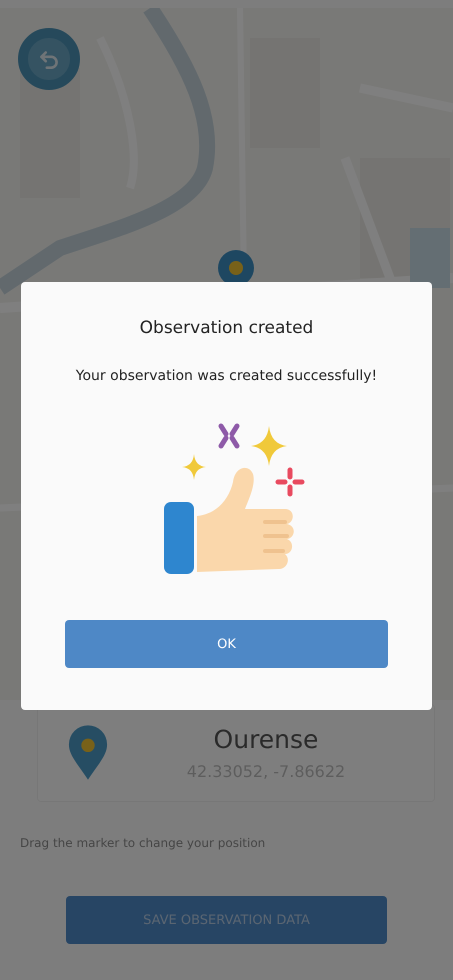  What do you see at coordinates (266, 739) in the screenshot?
I see `city-name: Ourense` at bounding box center [266, 739].